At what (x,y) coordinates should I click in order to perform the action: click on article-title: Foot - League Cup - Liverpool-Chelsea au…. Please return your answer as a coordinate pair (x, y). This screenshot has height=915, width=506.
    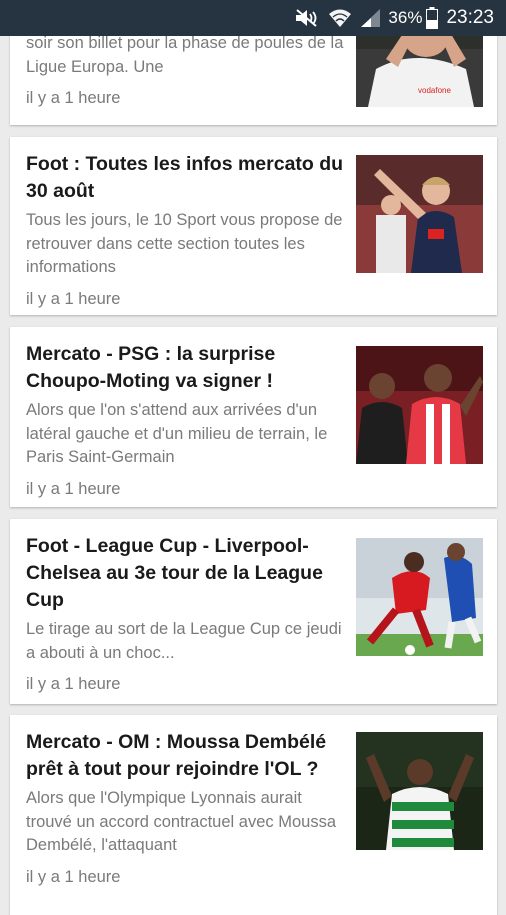
    Looking at the image, I should click on (174, 573).